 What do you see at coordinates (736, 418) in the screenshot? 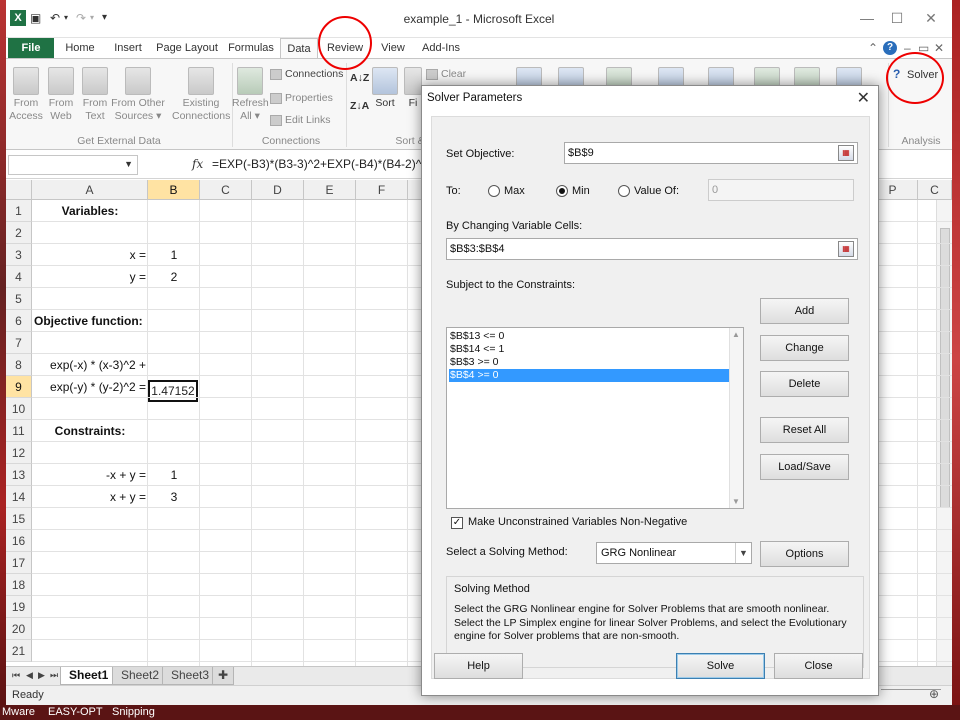
I see `list-scrollbar: ▲ ▼` at bounding box center [736, 418].